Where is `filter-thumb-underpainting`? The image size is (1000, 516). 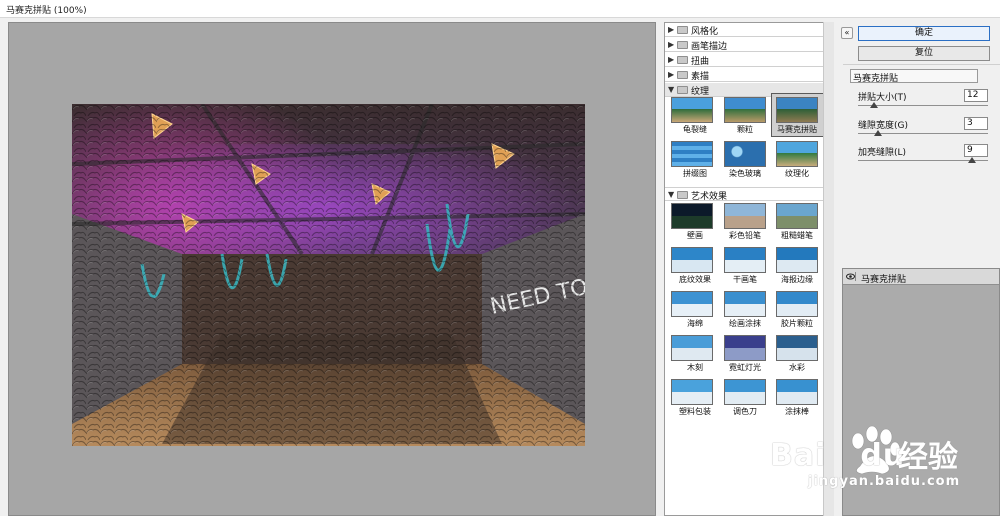
filter-thumb-underpainting is located at coordinates (692, 260).